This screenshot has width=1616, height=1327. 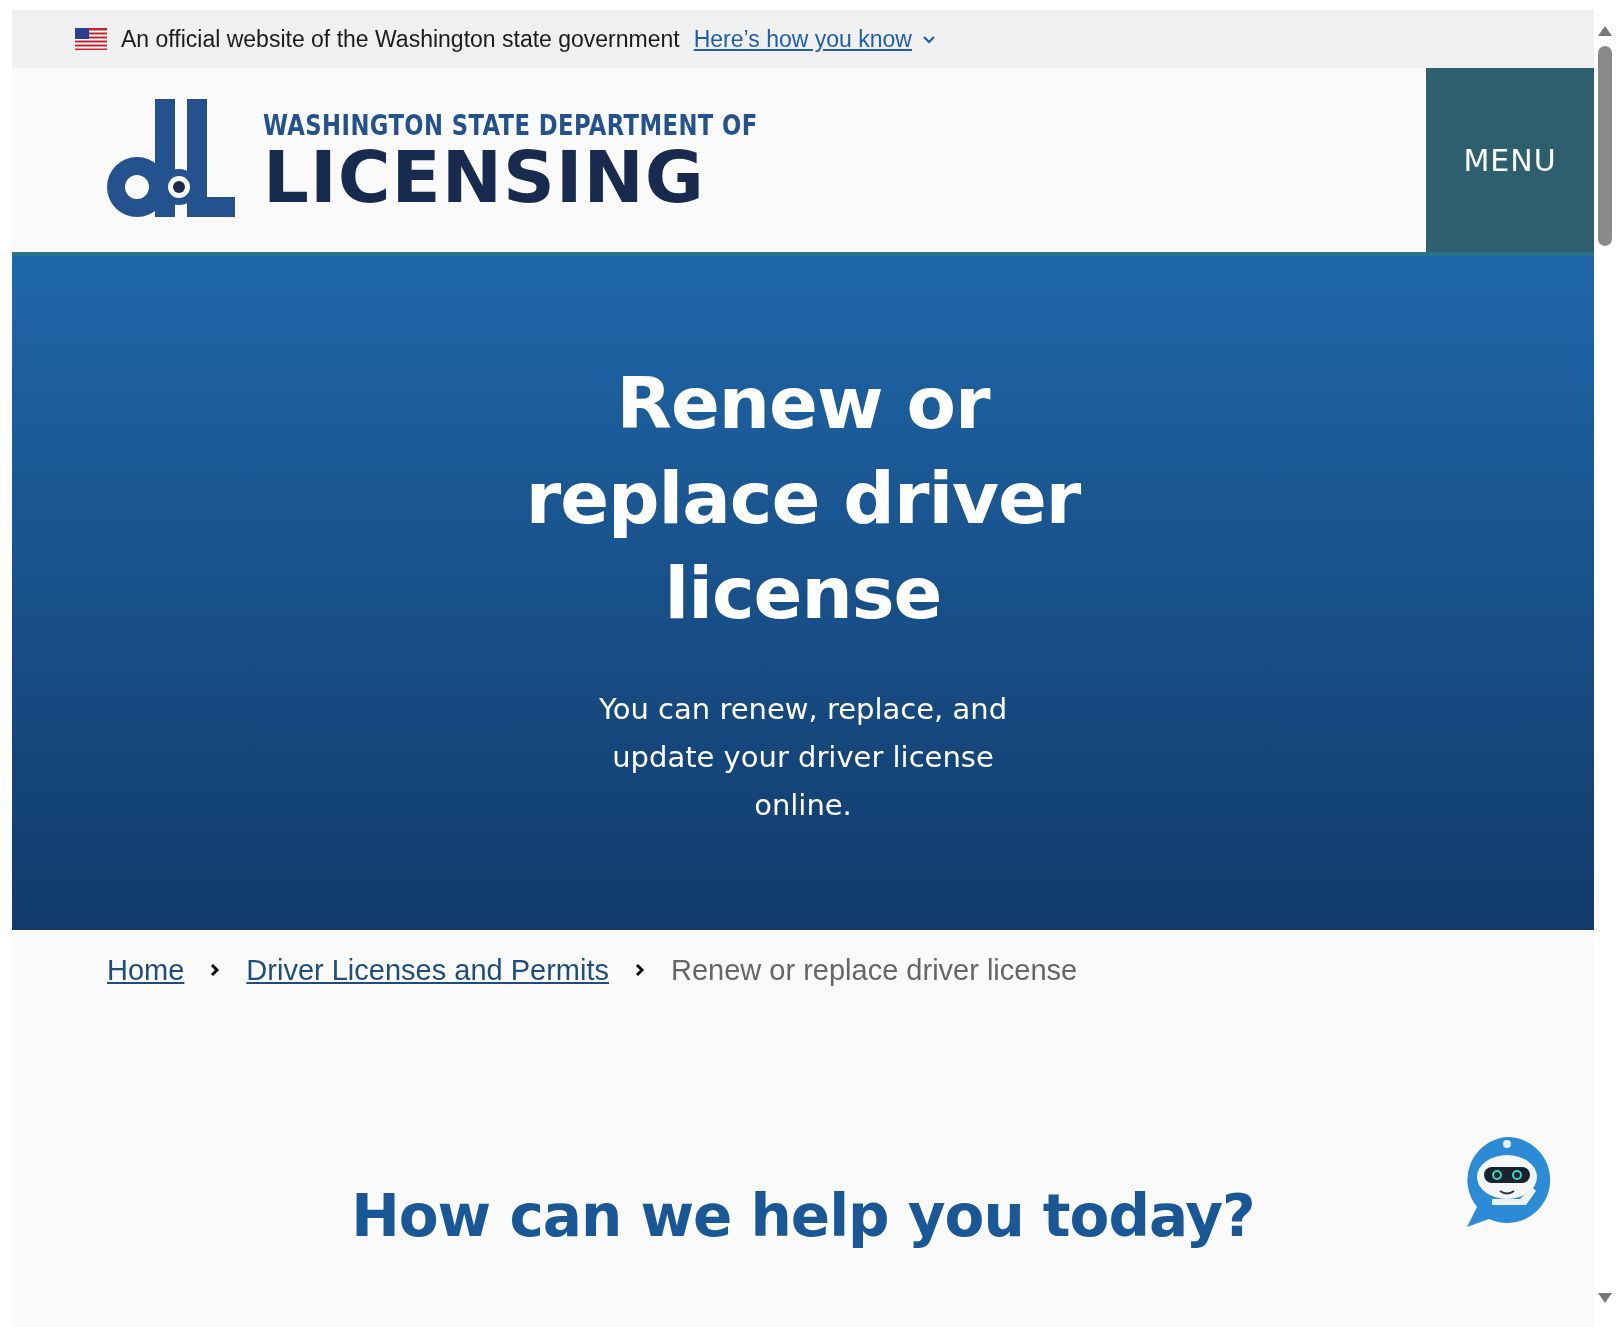 I want to click on menu-button: MENU, so click(x=1510, y=160).